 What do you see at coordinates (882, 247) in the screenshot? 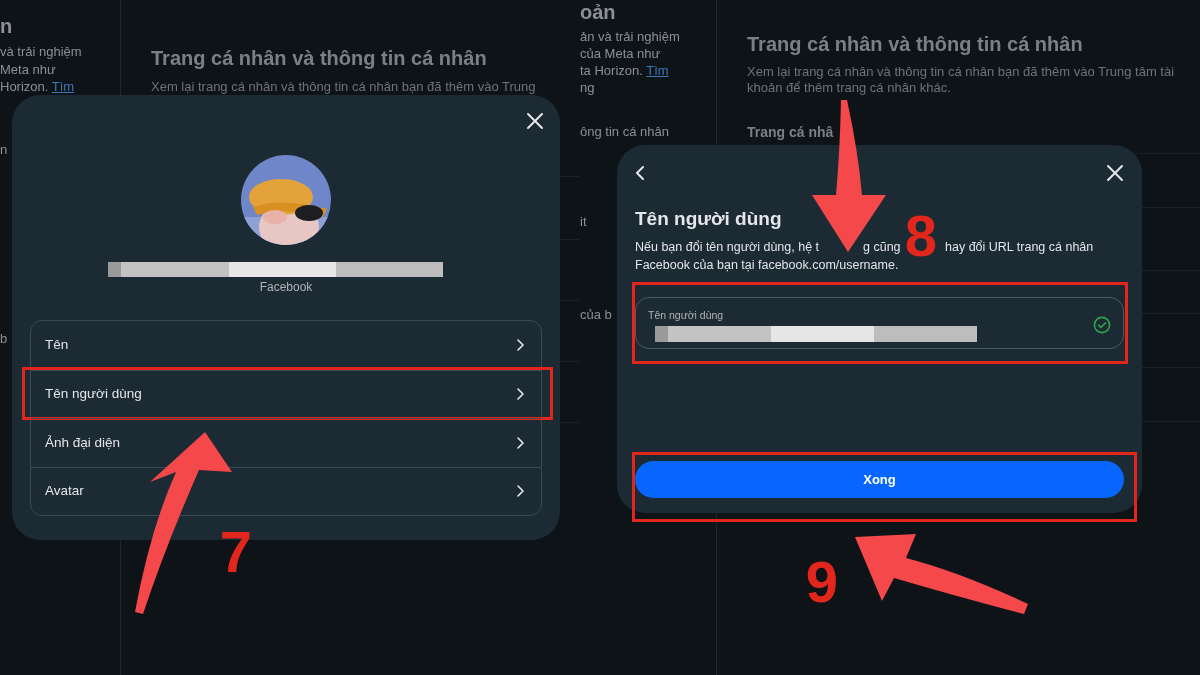
I see `description-fragment: g cũng` at bounding box center [882, 247].